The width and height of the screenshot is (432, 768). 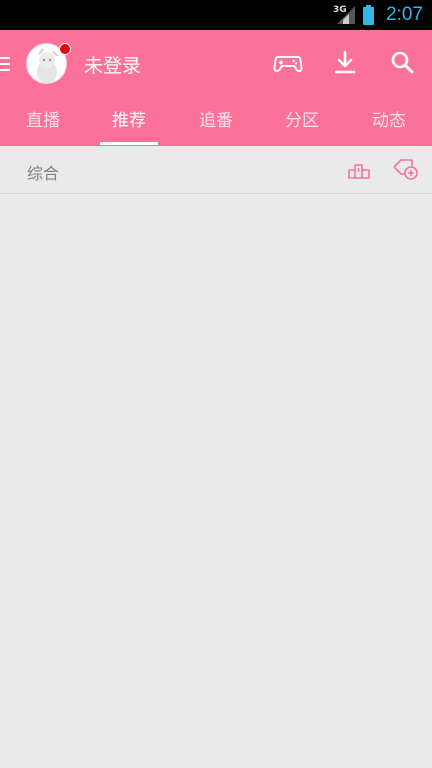 What do you see at coordinates (360, 170) in the screenshot?
I see `ranking-icon` at bounding box center [360, 170].